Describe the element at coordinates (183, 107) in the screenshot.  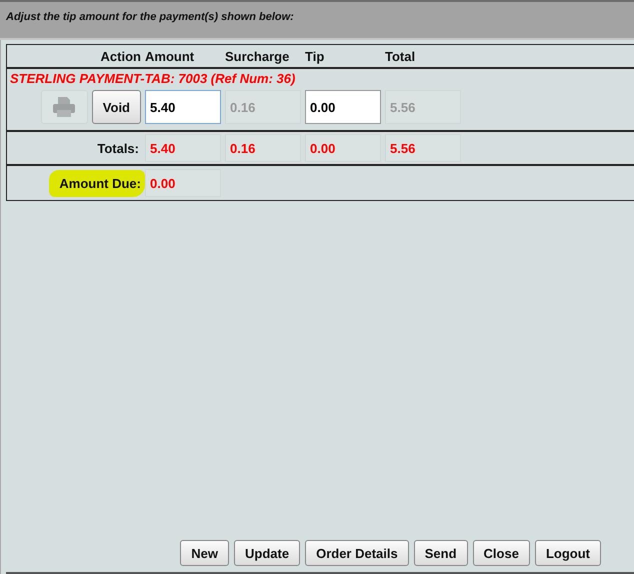
I see `amount-field: 5.40` at that location.